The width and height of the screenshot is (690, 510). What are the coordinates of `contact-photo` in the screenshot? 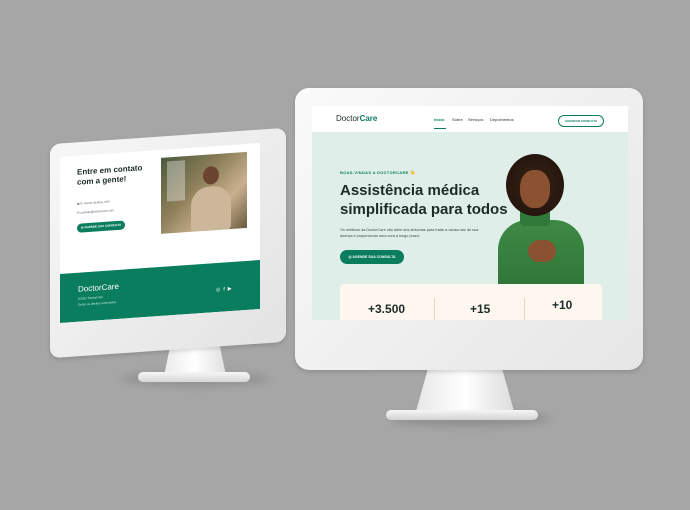 It's located at (204, 192).